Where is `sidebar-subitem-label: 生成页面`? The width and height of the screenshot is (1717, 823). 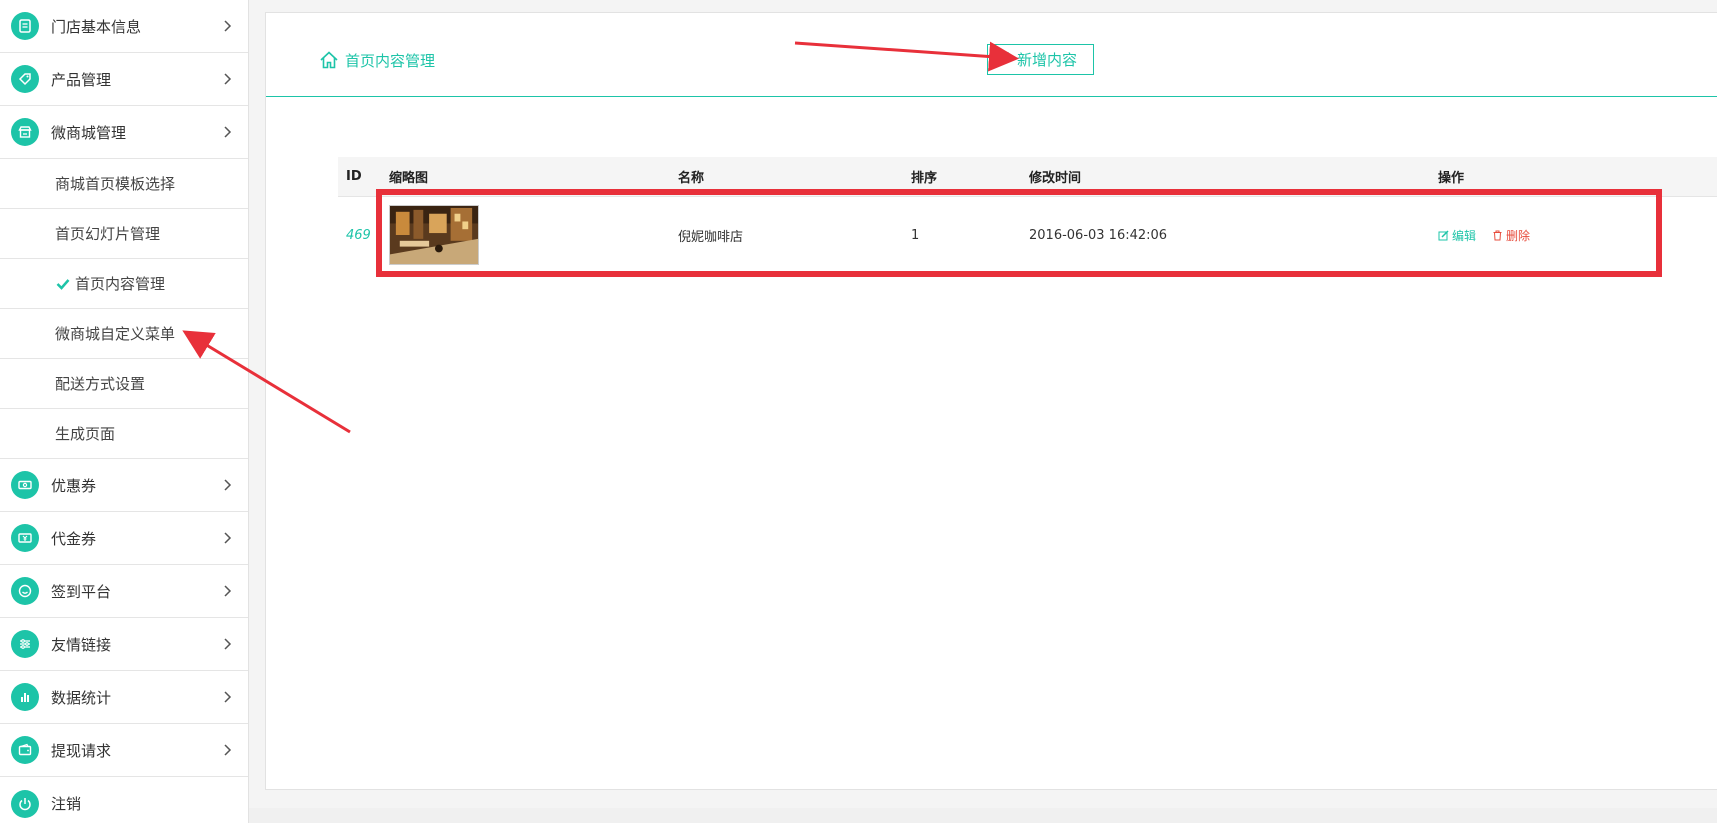 sidebar-subitem-label: 生成页面 is located at coordinates (85, 434).